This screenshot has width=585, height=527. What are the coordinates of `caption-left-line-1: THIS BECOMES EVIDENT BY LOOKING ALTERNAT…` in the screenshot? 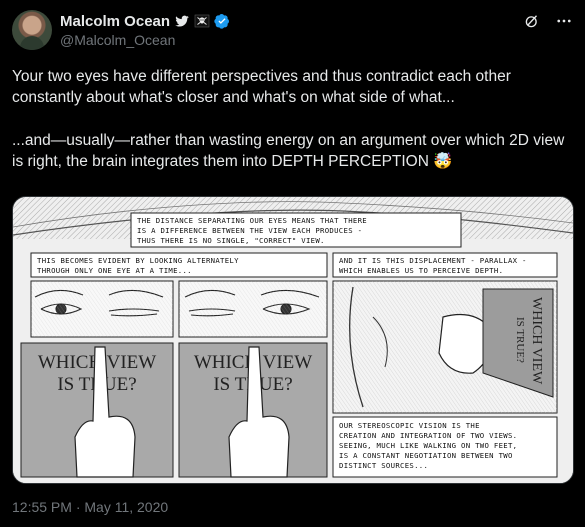 It's located at (138, 260).